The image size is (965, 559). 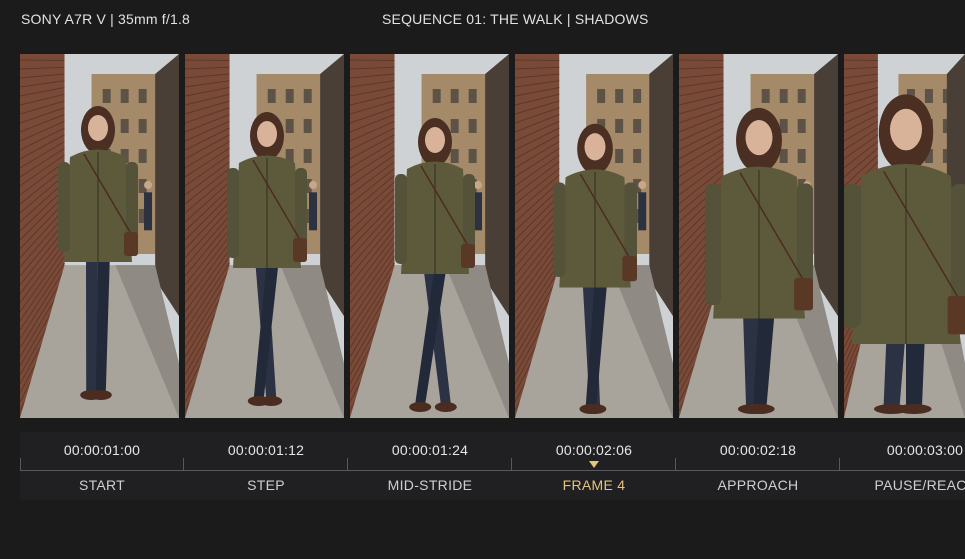 What do you see at coordinates (902, 485) in the screenshot?
I see `frame-label-pause-react: PAUSE/REACT` at bounding box center [902, 485].